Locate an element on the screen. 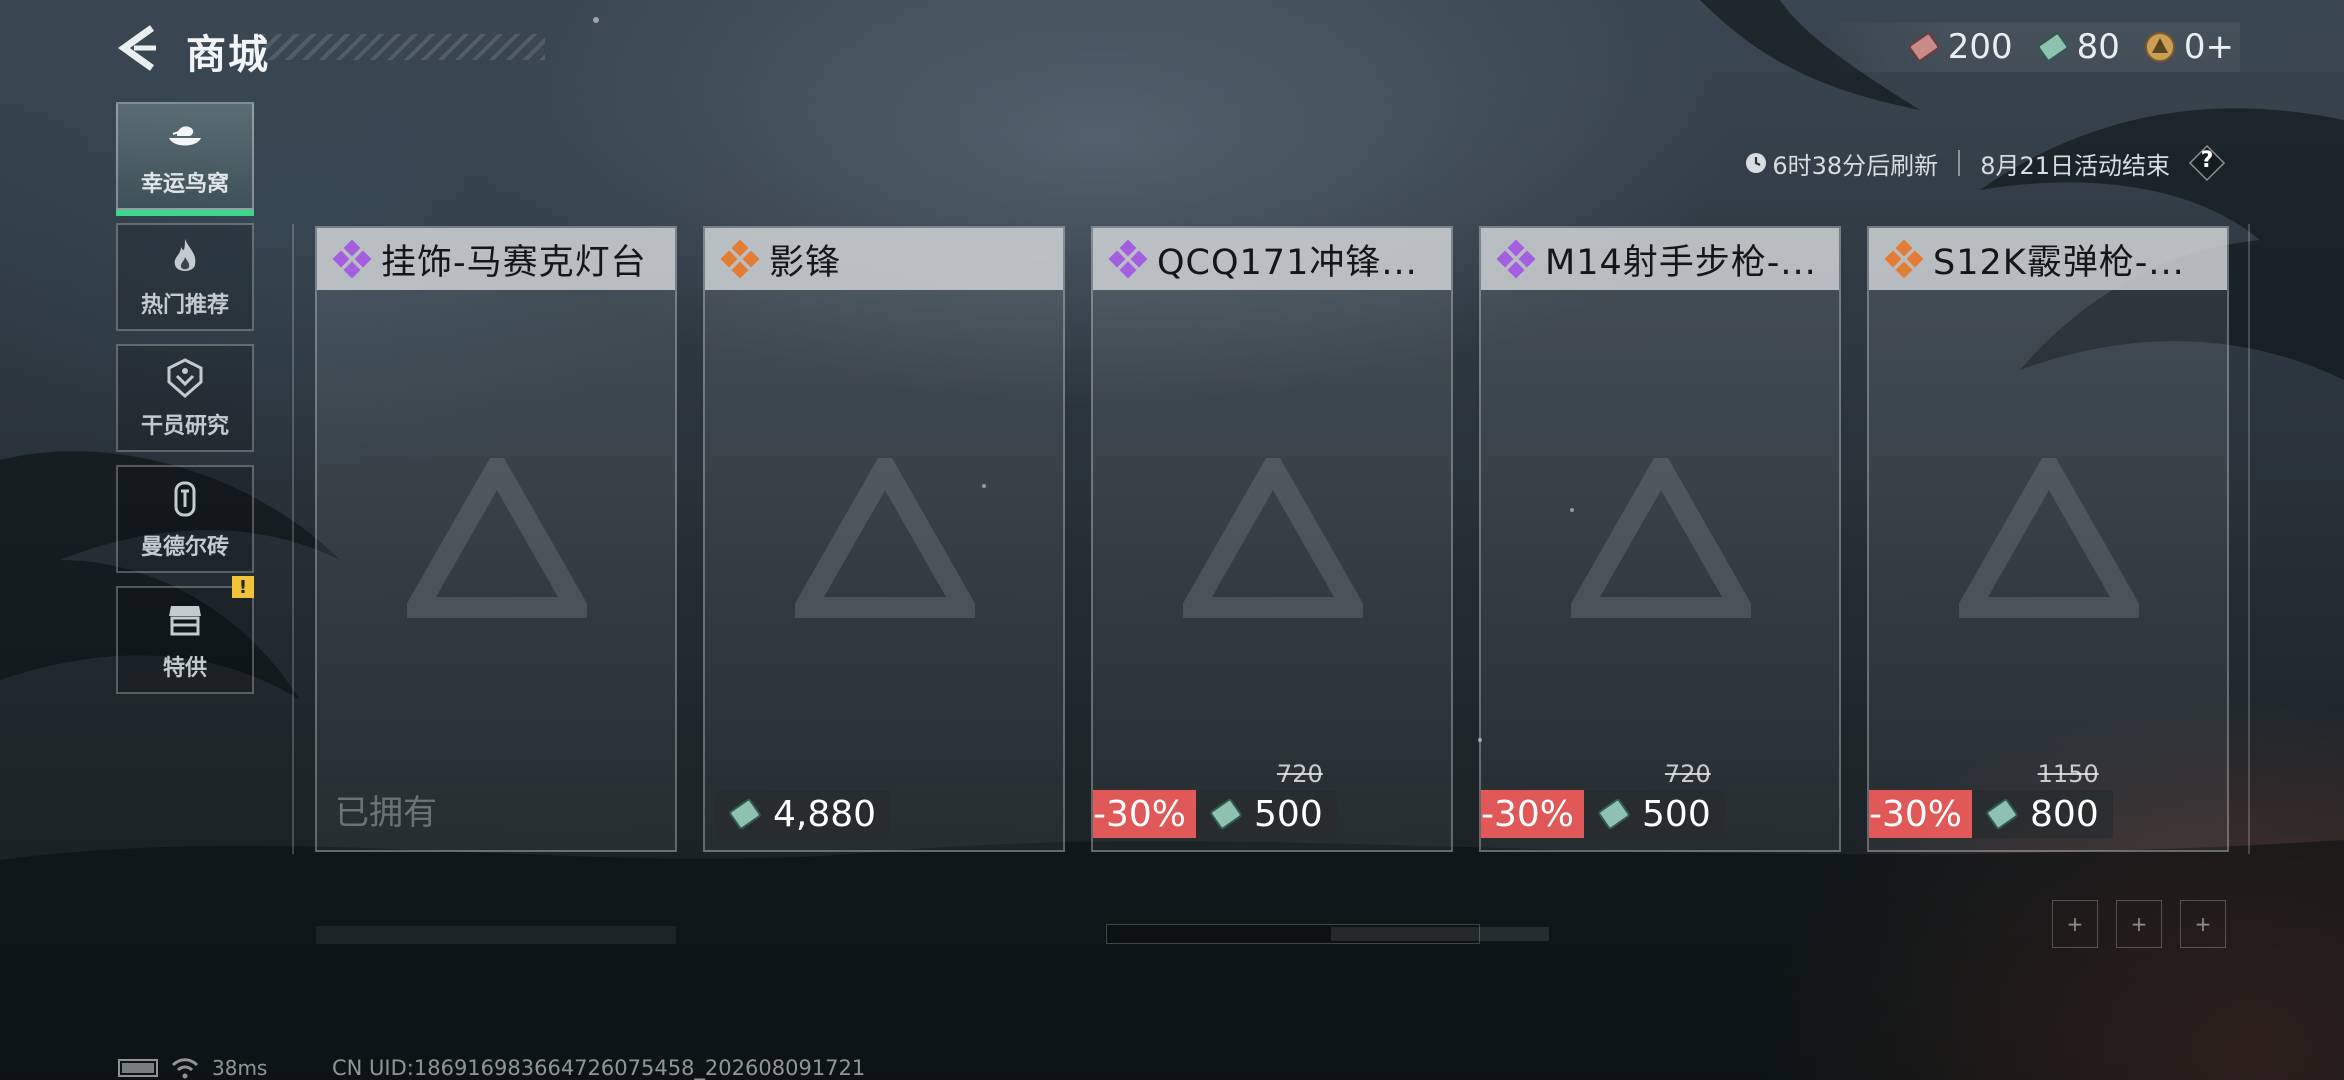  sidebar-item-lucky-nest: 幸运鸟窝 is located at coordinates (185, 159).